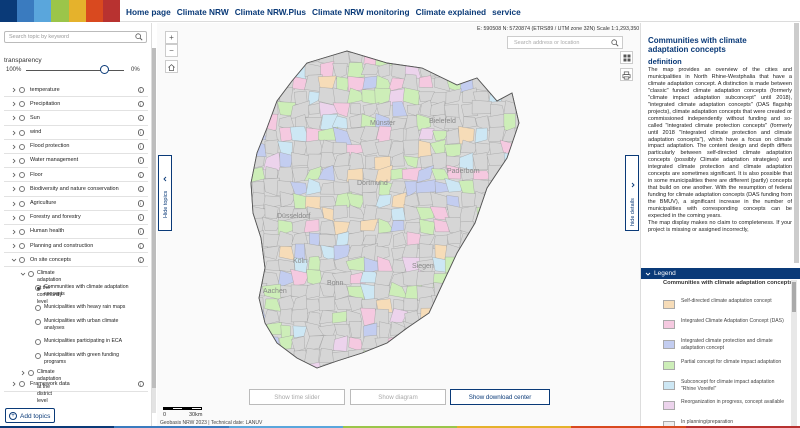  Describe the element at coordinates (76, 246) in the screenshot. I see `topic-item: Planning and construction i` at that location.